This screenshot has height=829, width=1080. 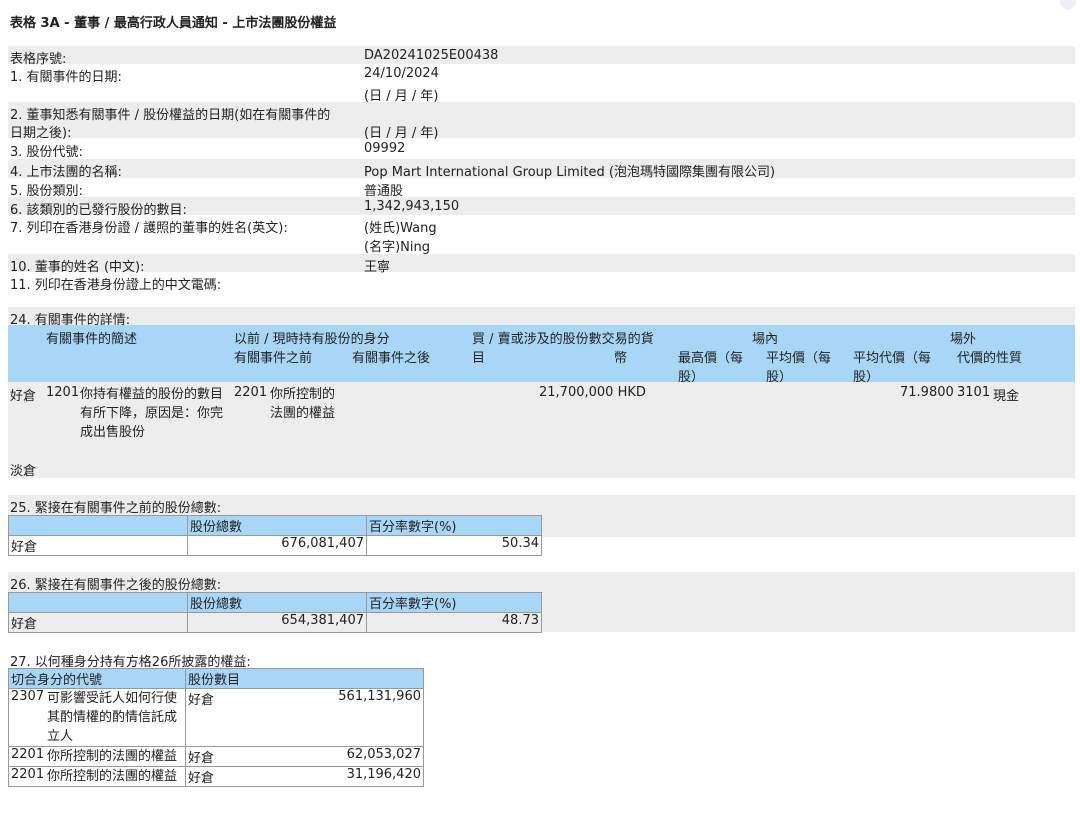 I want to click on s24-capacity-code: 2201, so click(x=251, y=392).